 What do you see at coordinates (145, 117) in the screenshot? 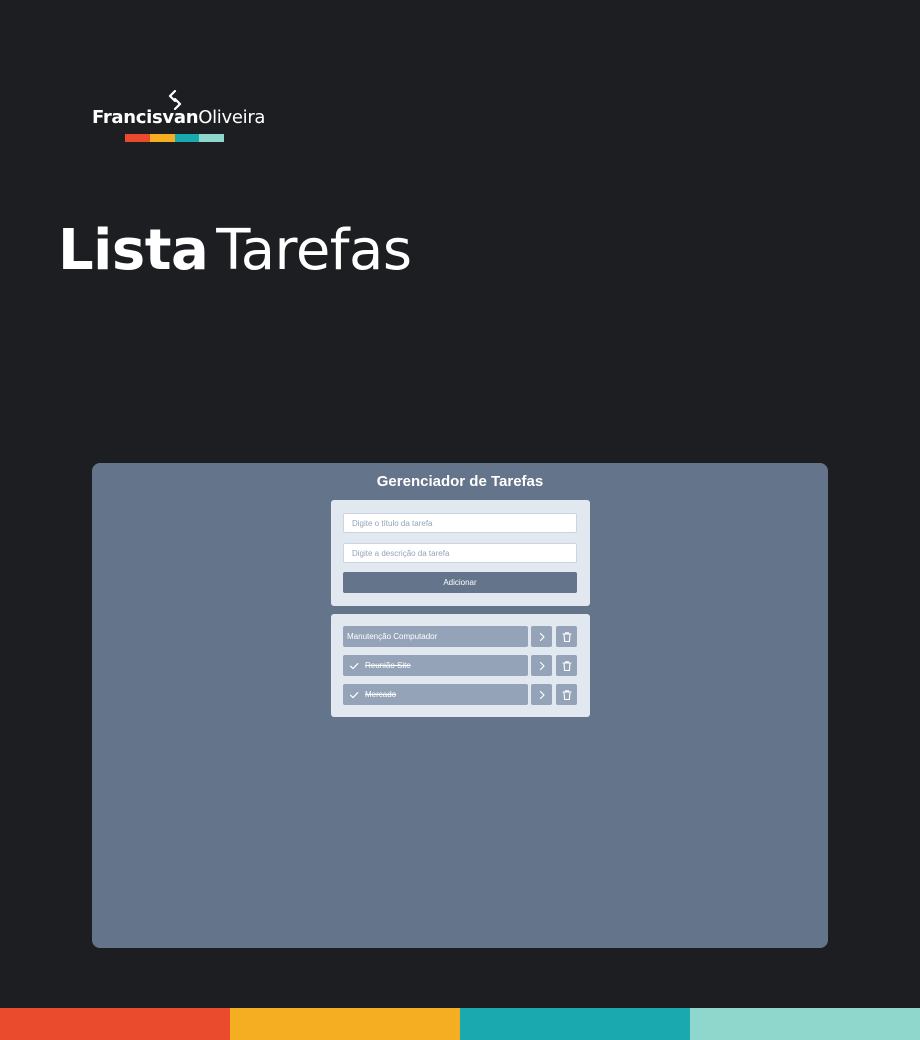
I see `brand-first-name: Francisvan` at bounding box center [145, 117].